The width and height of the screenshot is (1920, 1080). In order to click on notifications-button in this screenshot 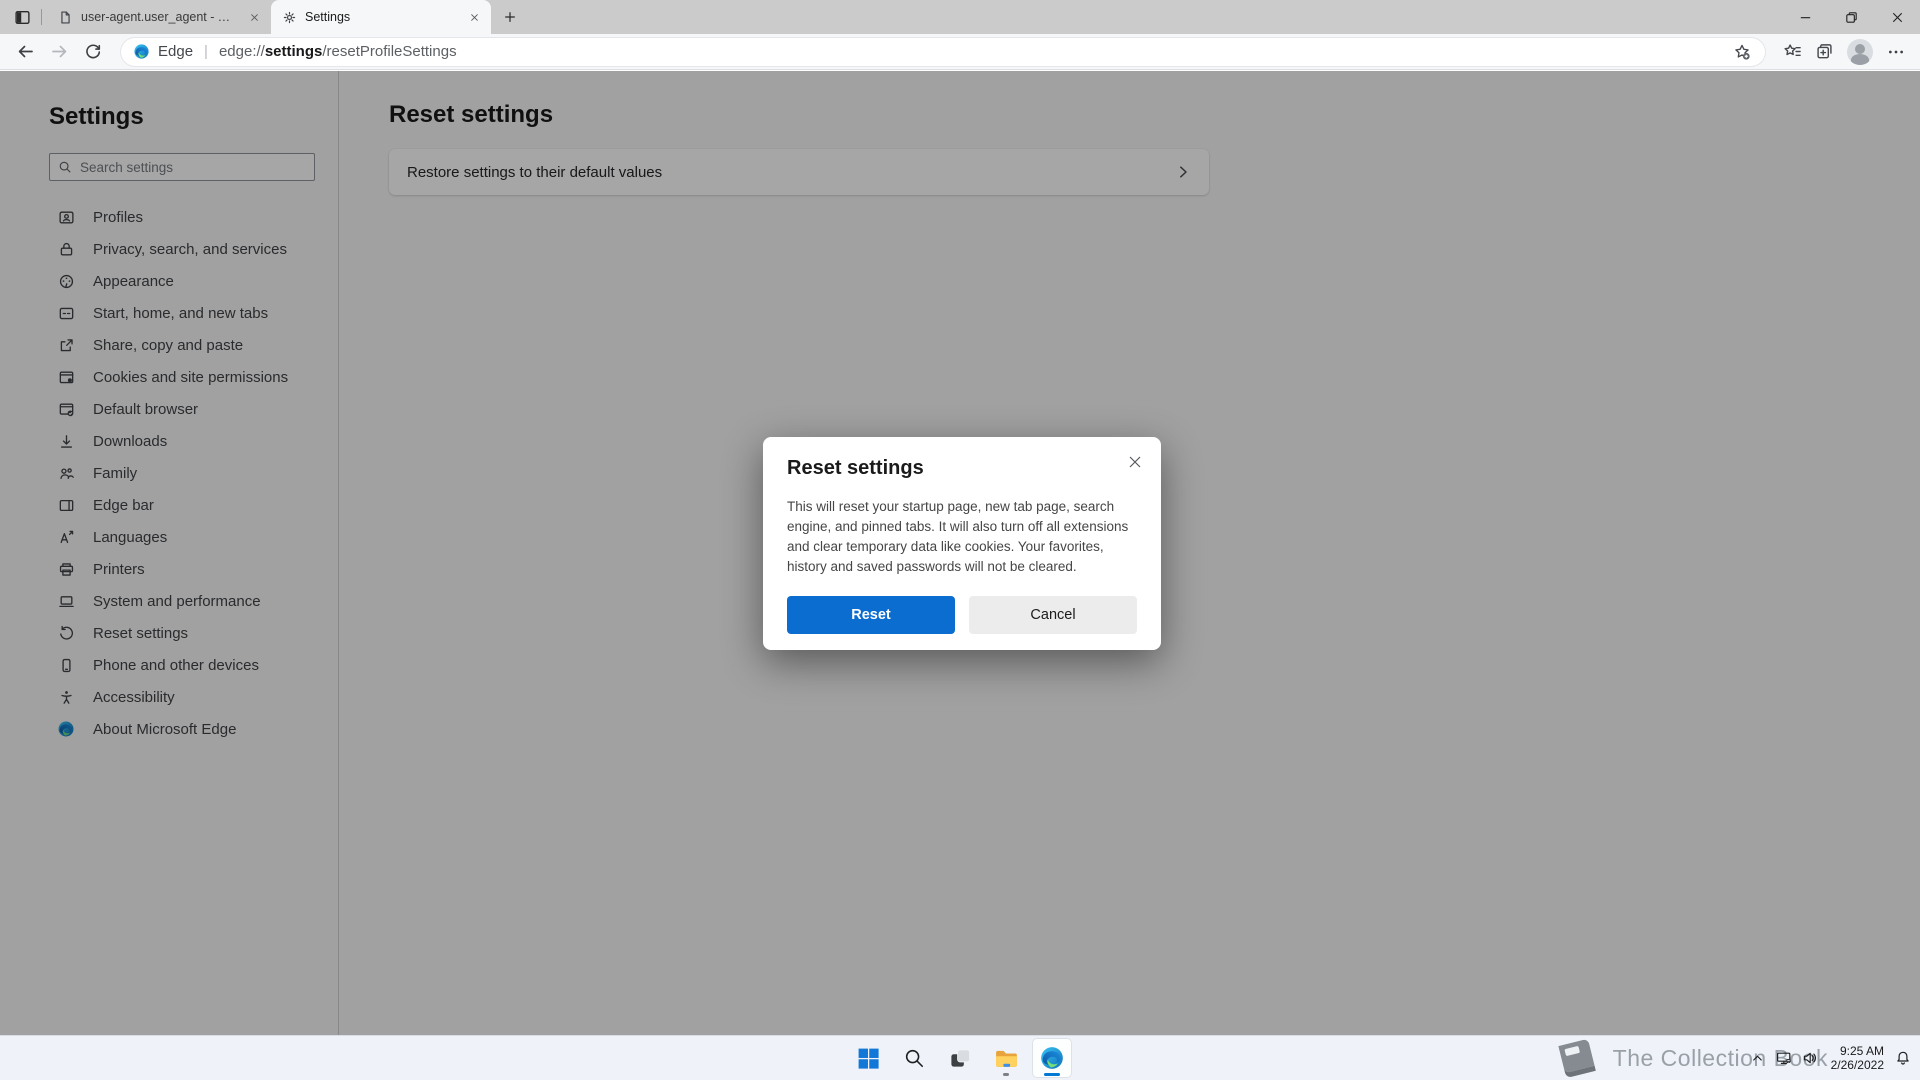, I will do `click(1903, 1058)`.